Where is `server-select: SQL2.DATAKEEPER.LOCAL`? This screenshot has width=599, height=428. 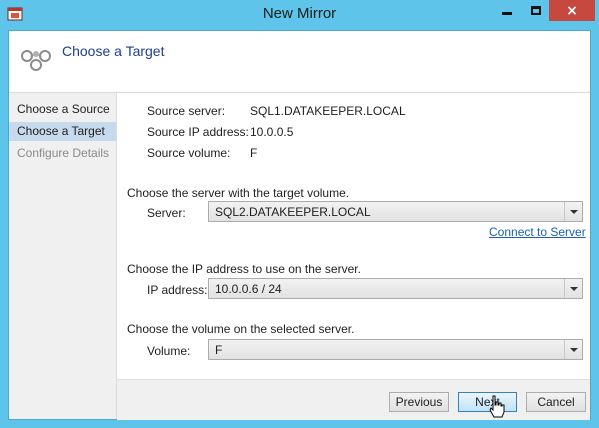
server-select: SQL2.DATAKEEPER.LOCAL is located at coordinates (395, 211).